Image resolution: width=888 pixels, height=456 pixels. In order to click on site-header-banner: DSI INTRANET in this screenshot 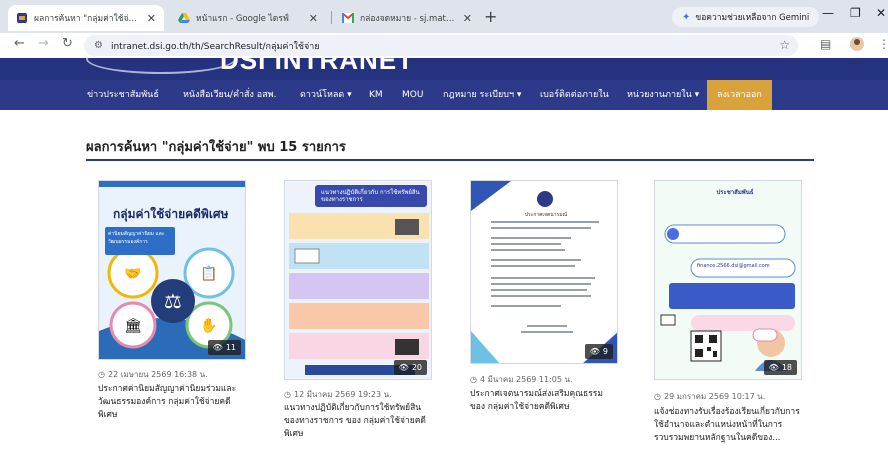, I will do `click(444, 69)`.